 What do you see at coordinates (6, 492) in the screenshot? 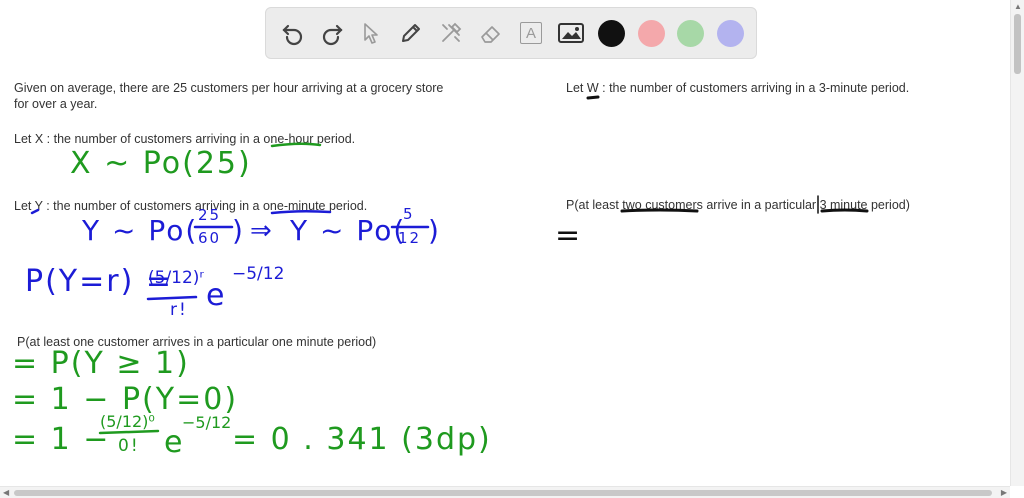
I see `scroll-left-icon: ◀` at bounding box center [6, 492].